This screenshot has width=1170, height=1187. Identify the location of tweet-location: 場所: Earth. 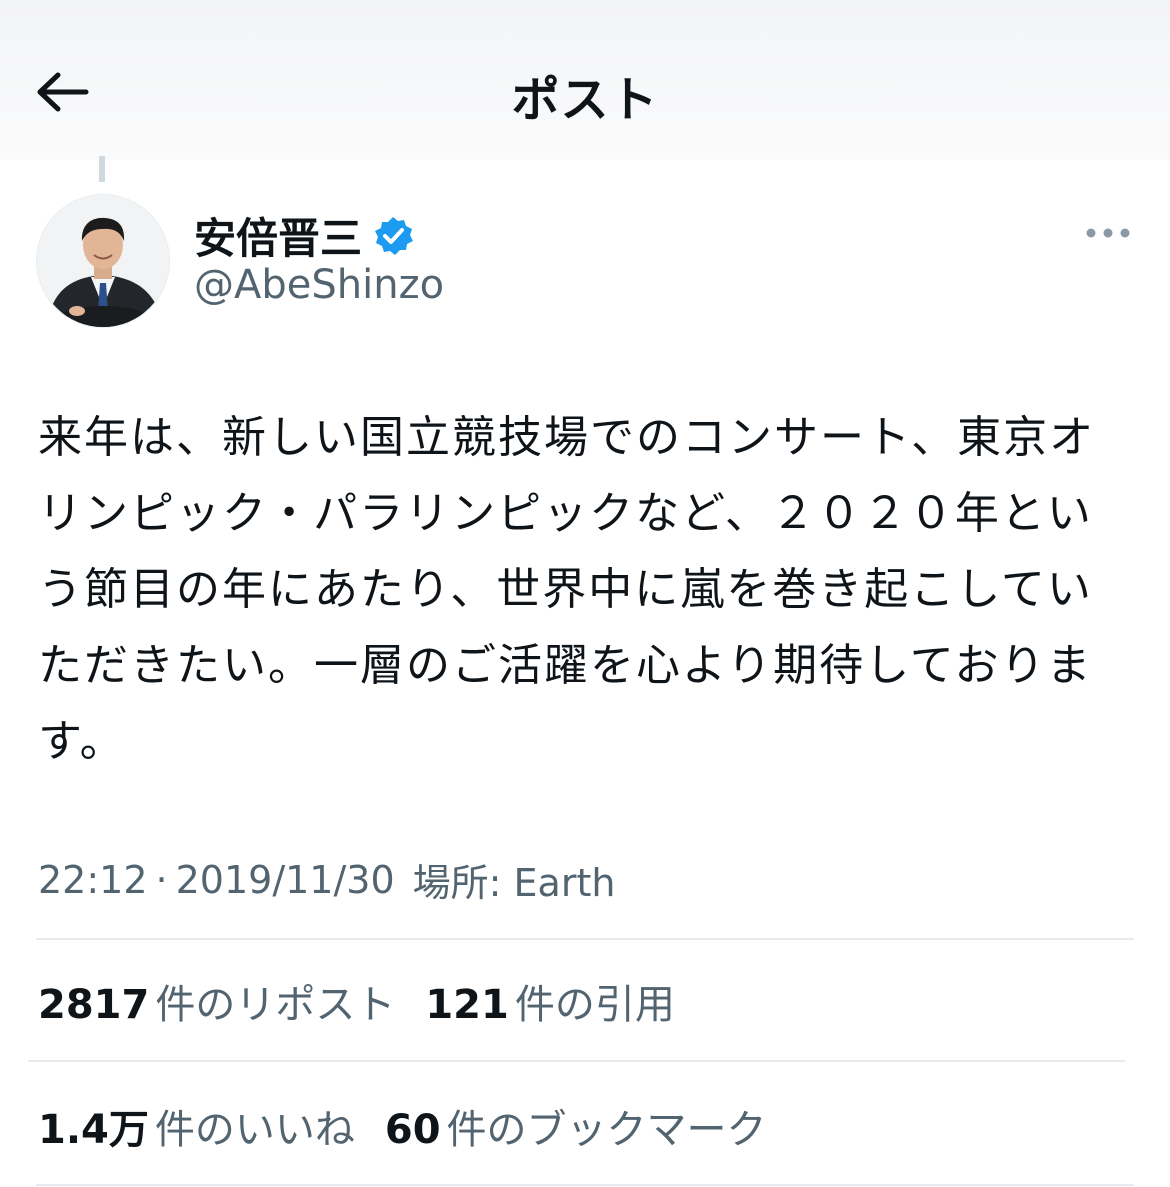
(514, 879).